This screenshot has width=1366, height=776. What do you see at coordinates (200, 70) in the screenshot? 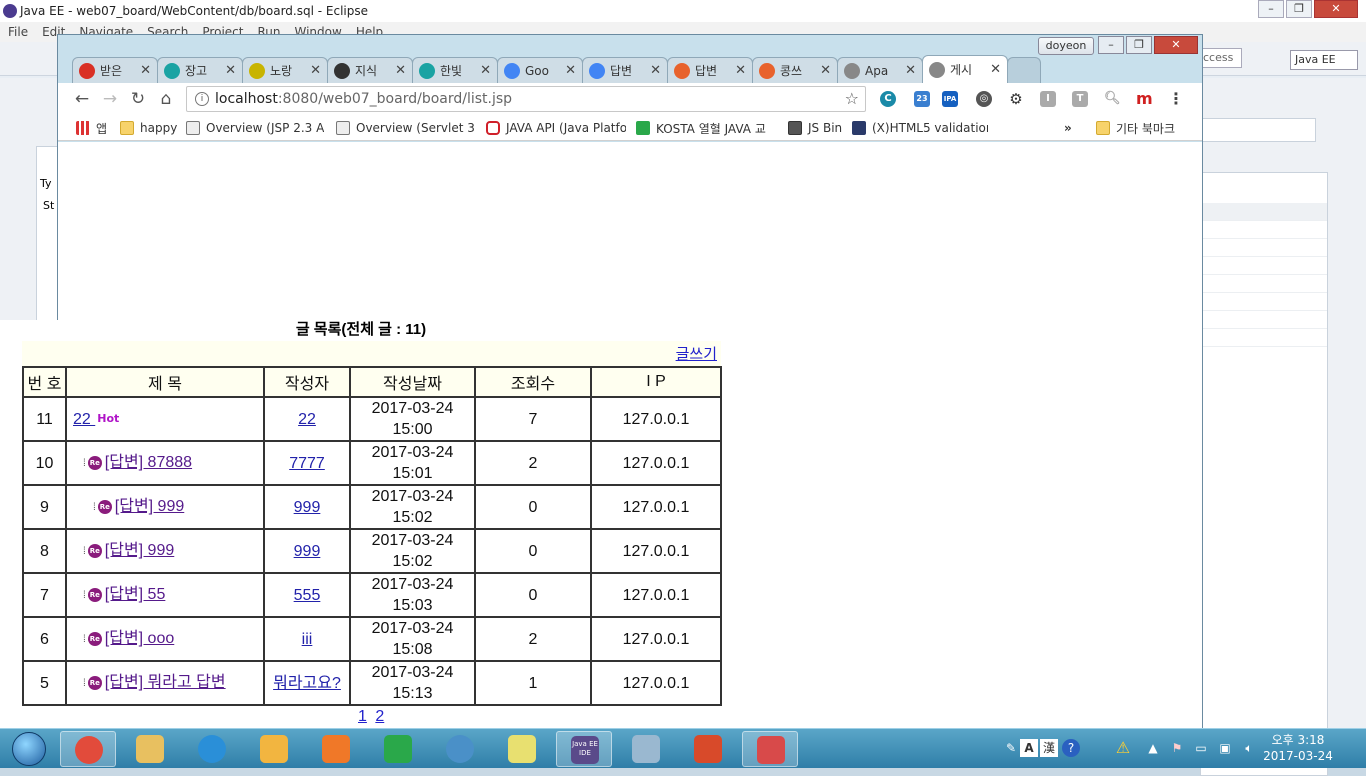
I see `tab-1: 장고 ✕` at bounding box center [200, 70].